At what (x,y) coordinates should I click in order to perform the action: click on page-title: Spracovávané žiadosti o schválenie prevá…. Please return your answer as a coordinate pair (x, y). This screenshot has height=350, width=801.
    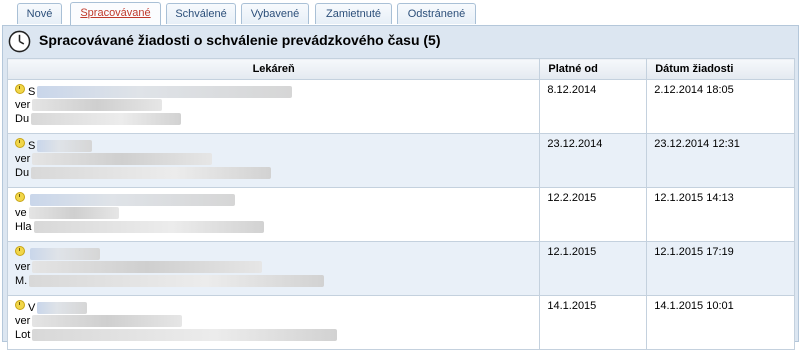
    Looking at the image, I should click on (240, 40).